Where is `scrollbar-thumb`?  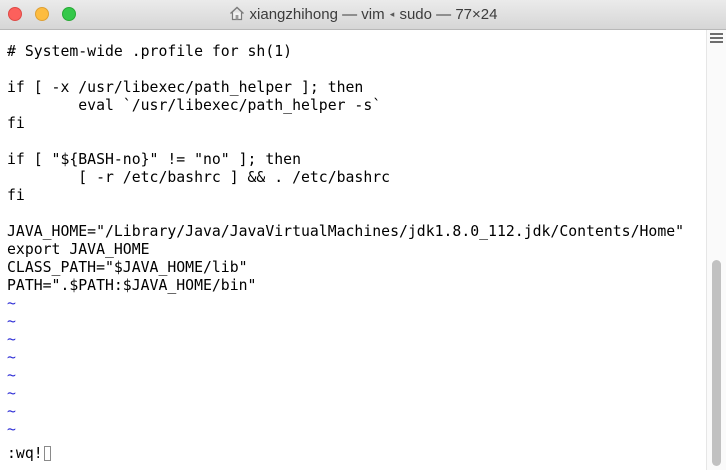
scrollbar-thumb is located at coordinates (716, 363).